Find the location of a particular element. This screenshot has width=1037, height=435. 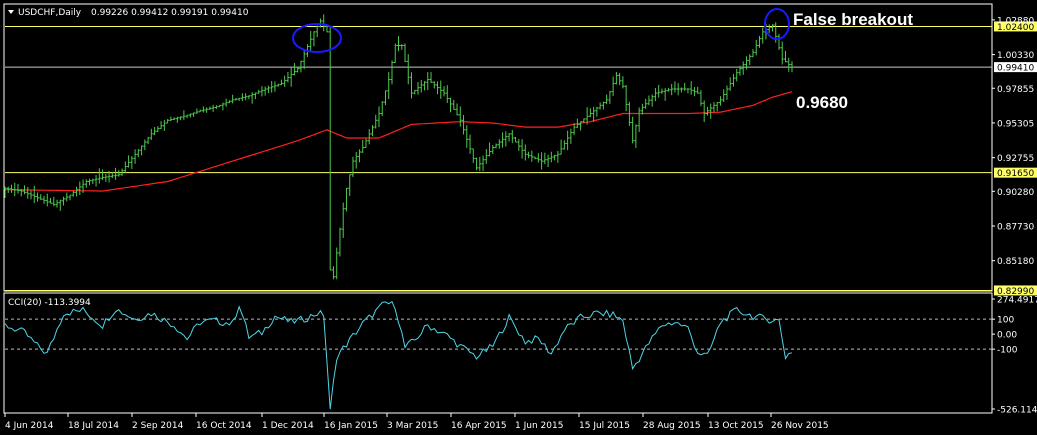

price-axis-label: 0.87730 is located at coordinates (1015, 227).